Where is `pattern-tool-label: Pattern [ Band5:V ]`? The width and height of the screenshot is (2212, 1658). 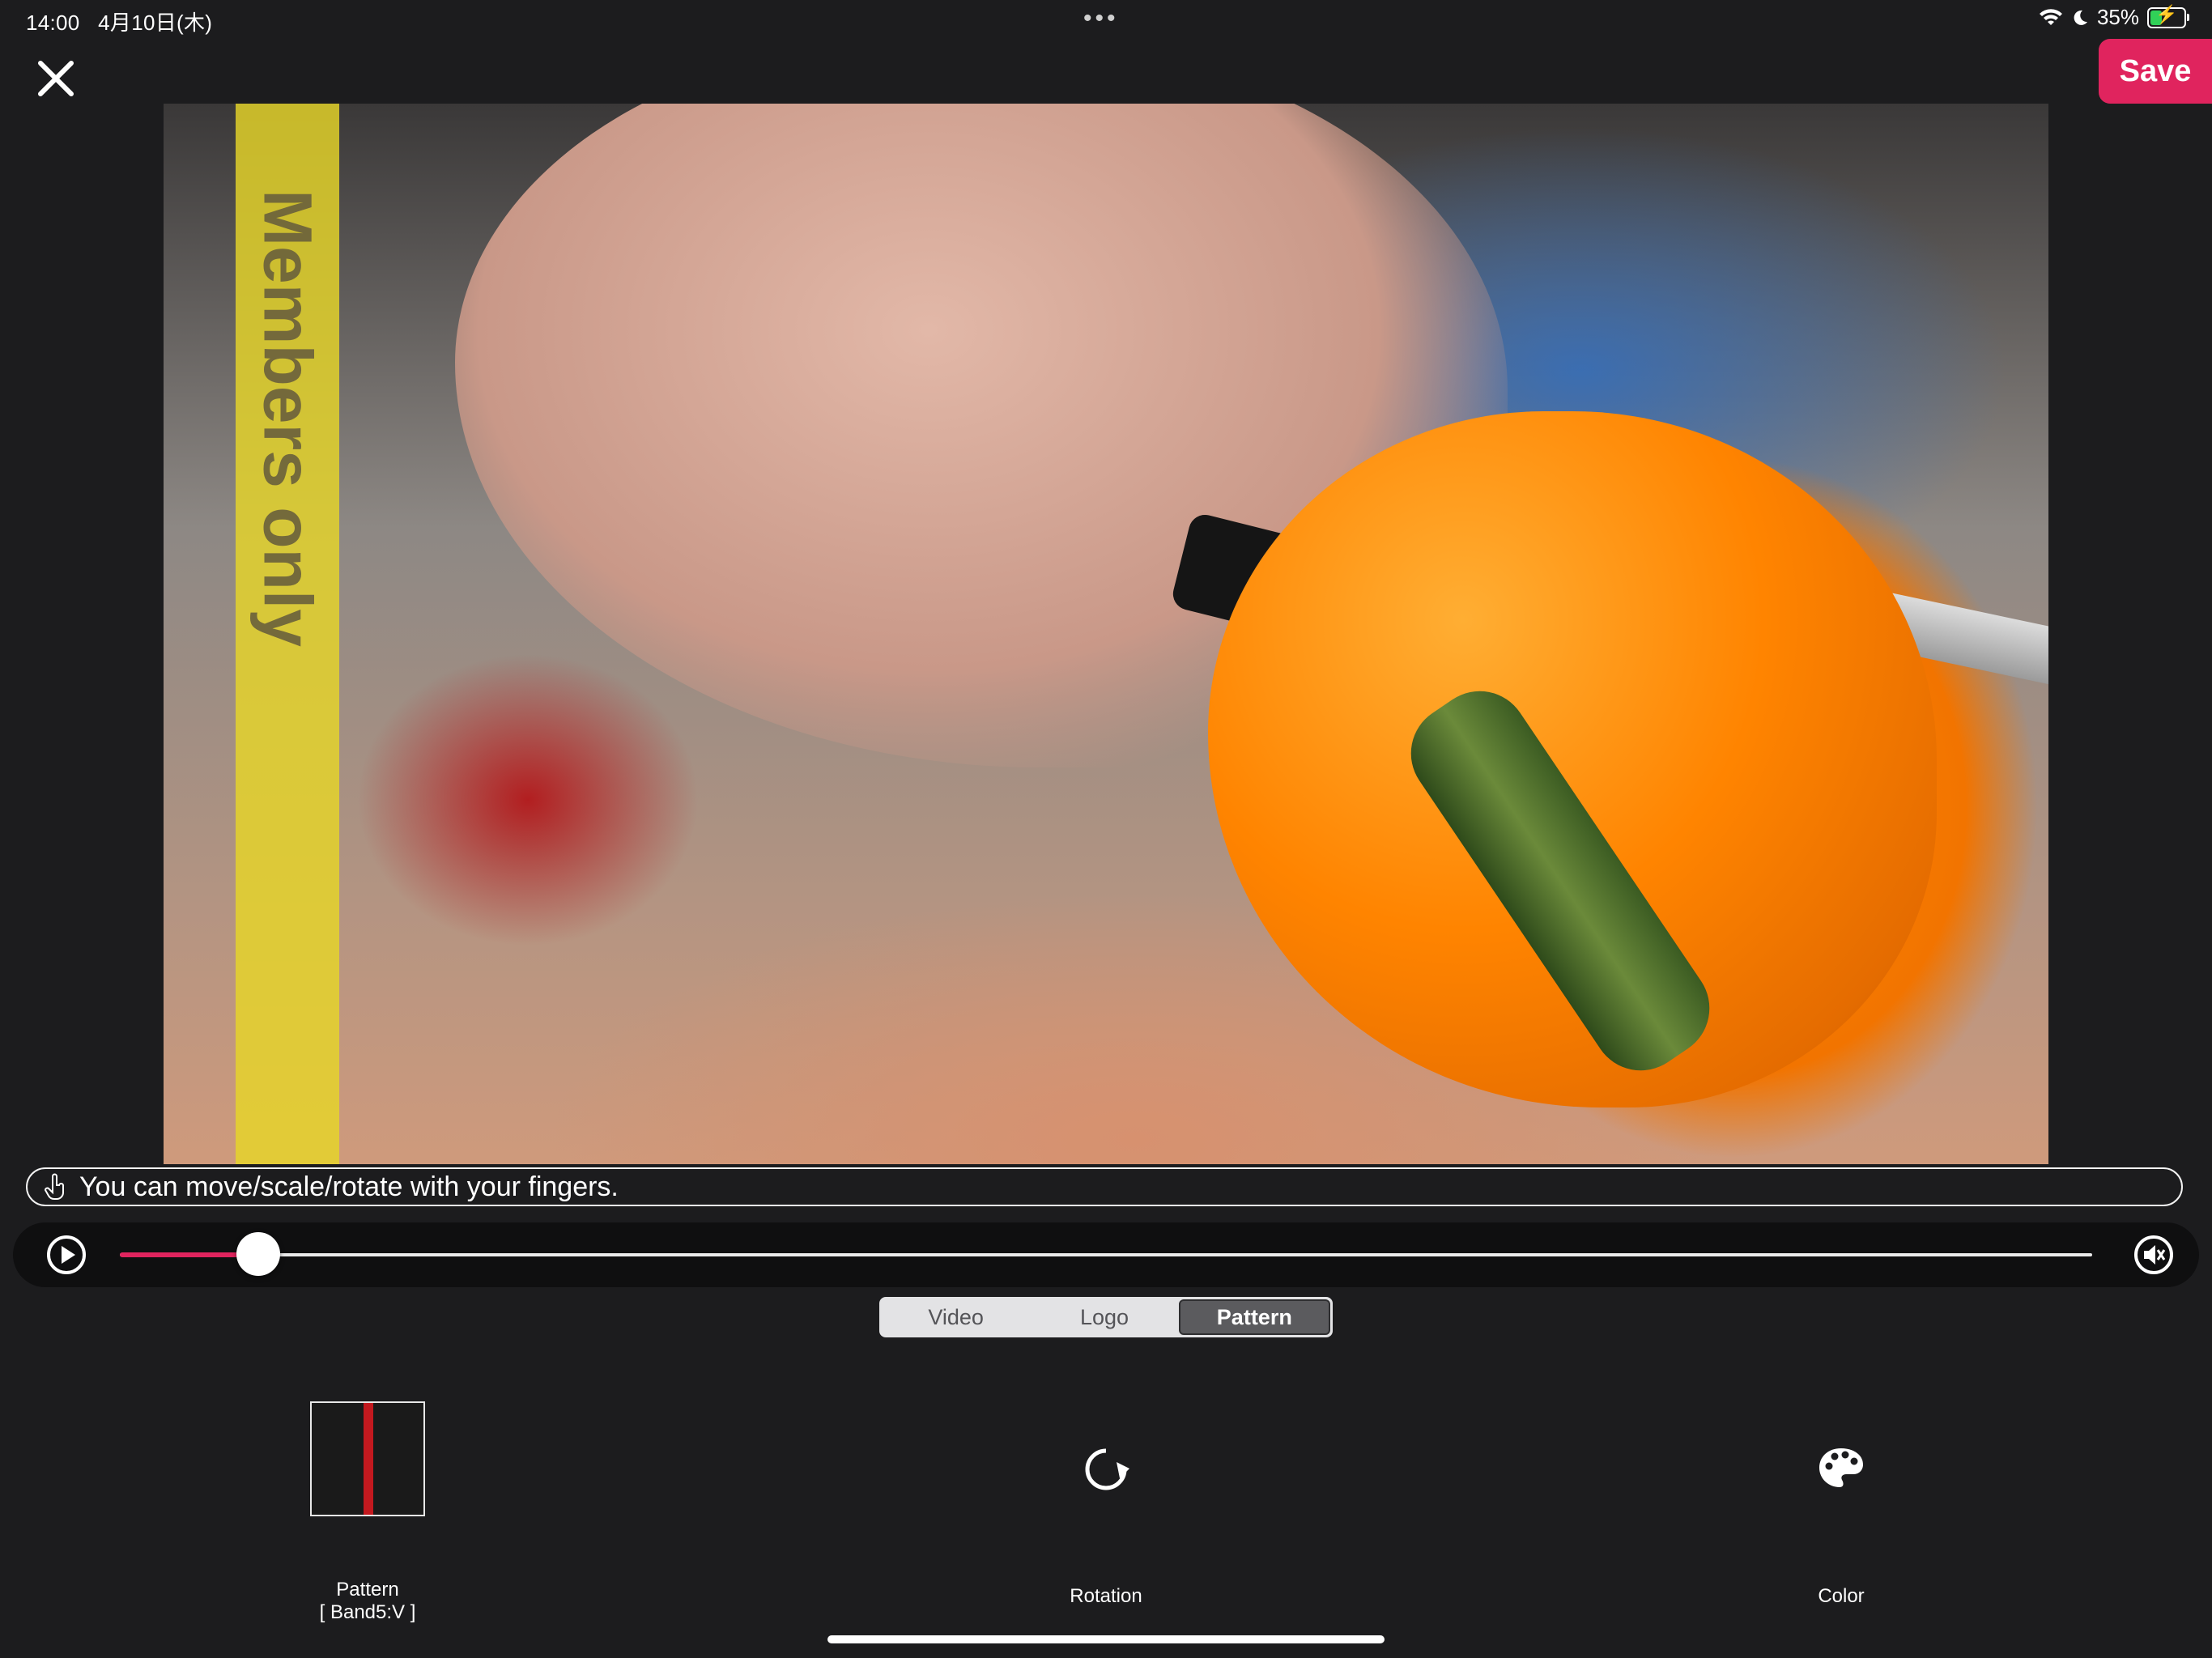
pattern-tool-label: Pattern [ Band5:V ] is located at coordinates (368, 1601).